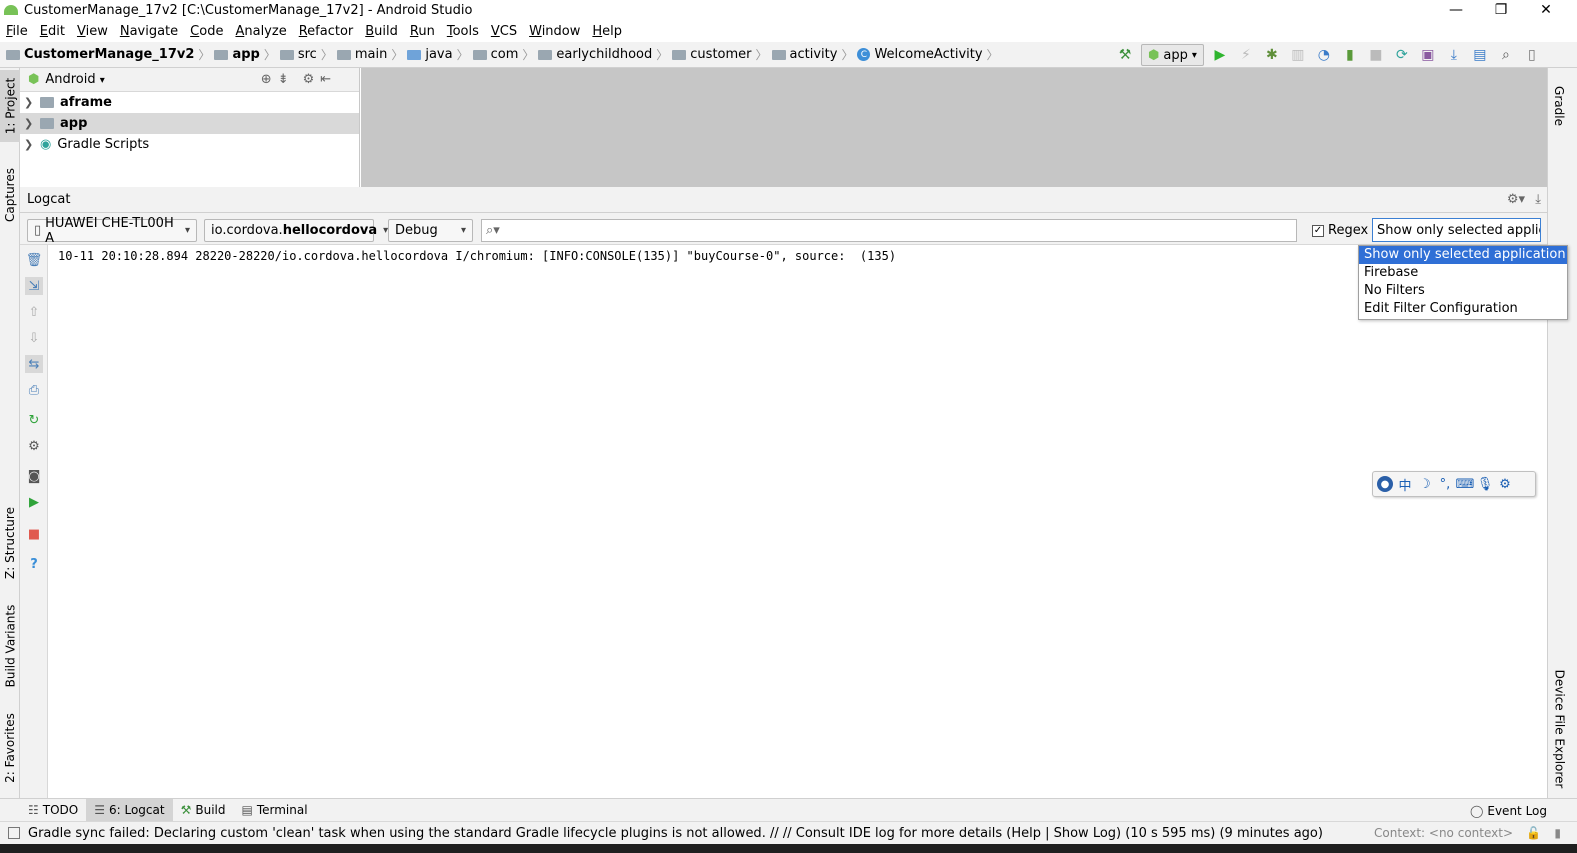 This screenshot has height=853, width=1577. Describe the element at coordinates (381, 31) in the screenshot. I see `menu-build: Build` at that location.